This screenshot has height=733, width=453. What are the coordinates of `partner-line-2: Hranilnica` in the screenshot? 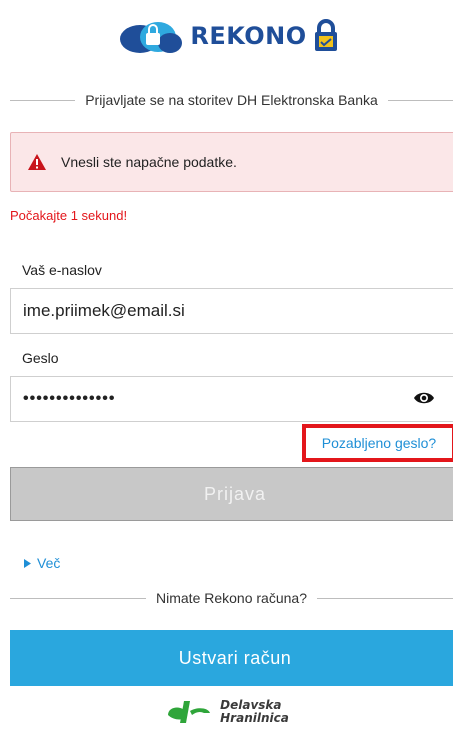 It's located at (254, 718).